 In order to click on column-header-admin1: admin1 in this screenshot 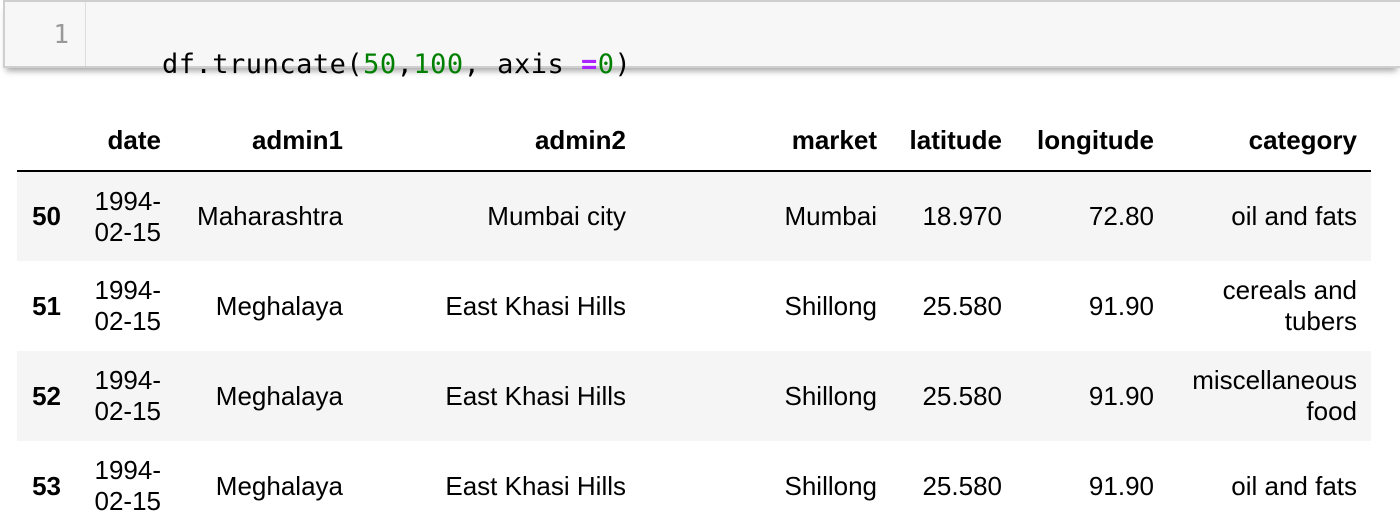, I will do `click(266, 141)`.